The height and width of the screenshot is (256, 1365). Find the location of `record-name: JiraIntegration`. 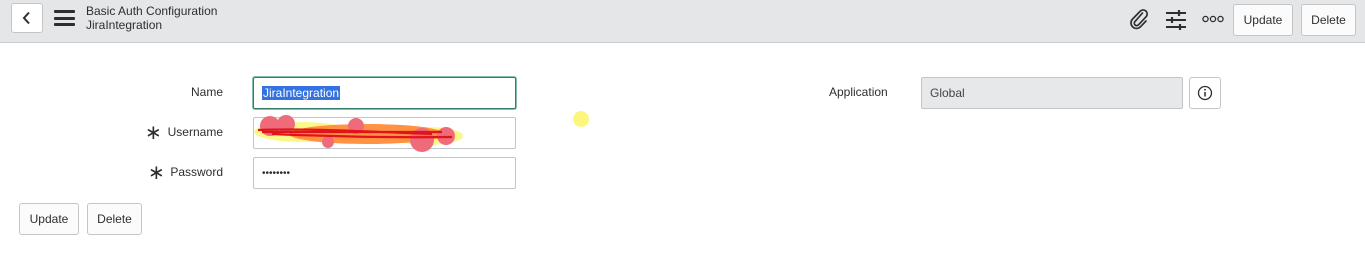

record-name: JiraIntegration is located at coordinates (124, 25).